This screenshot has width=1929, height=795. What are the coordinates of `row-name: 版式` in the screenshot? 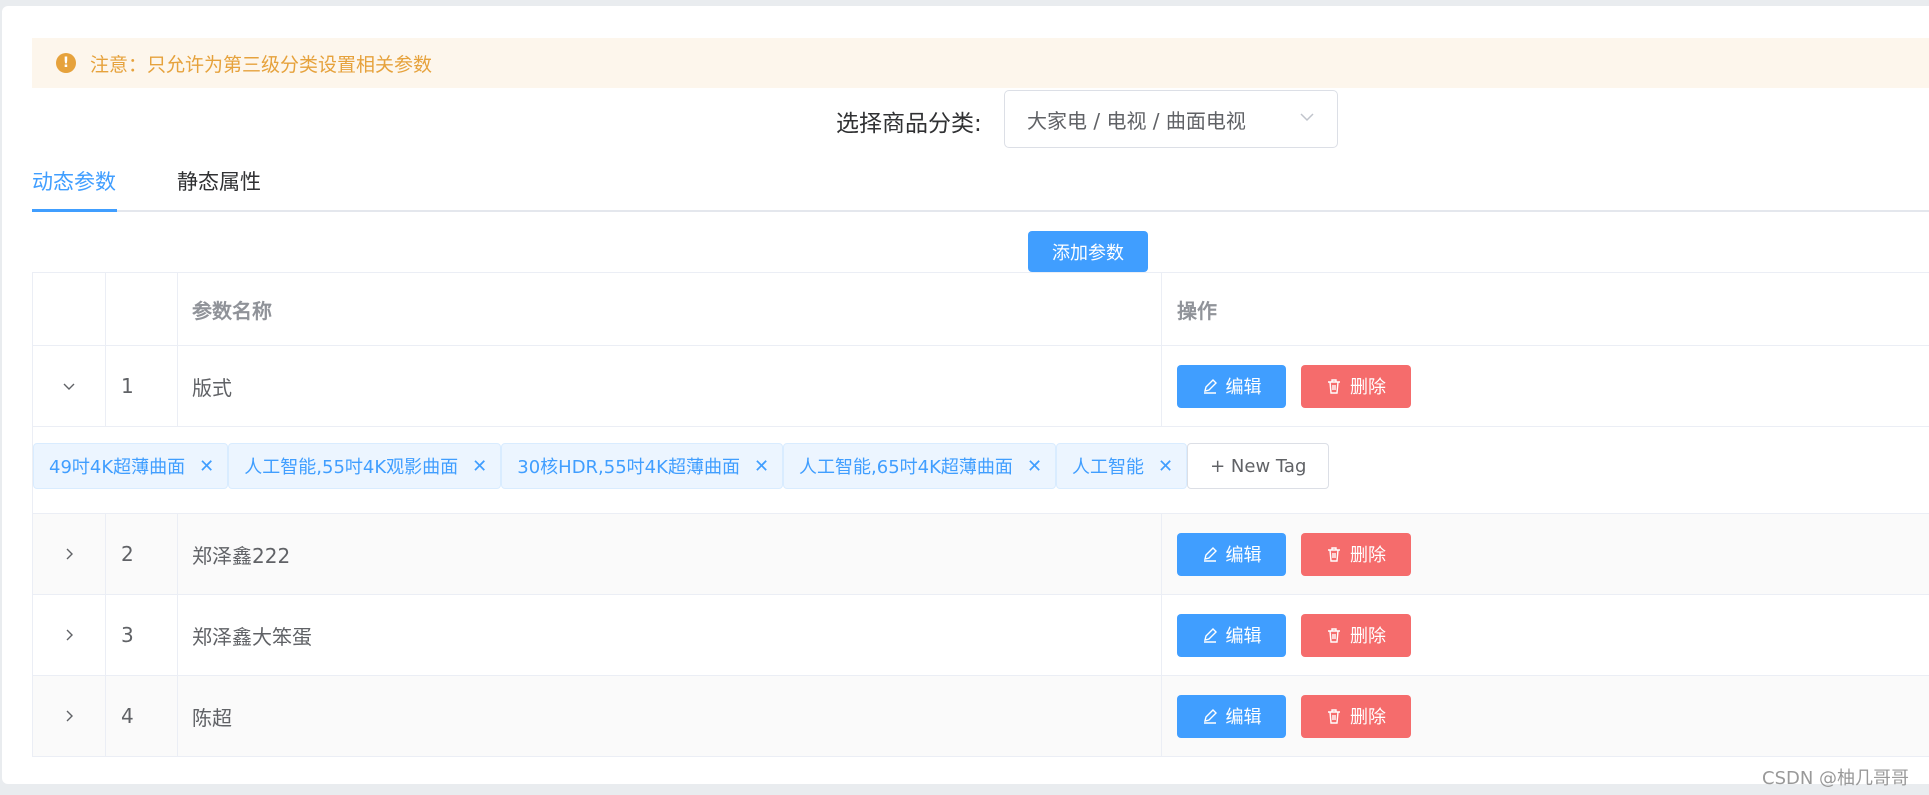 It's located at (670, 386).